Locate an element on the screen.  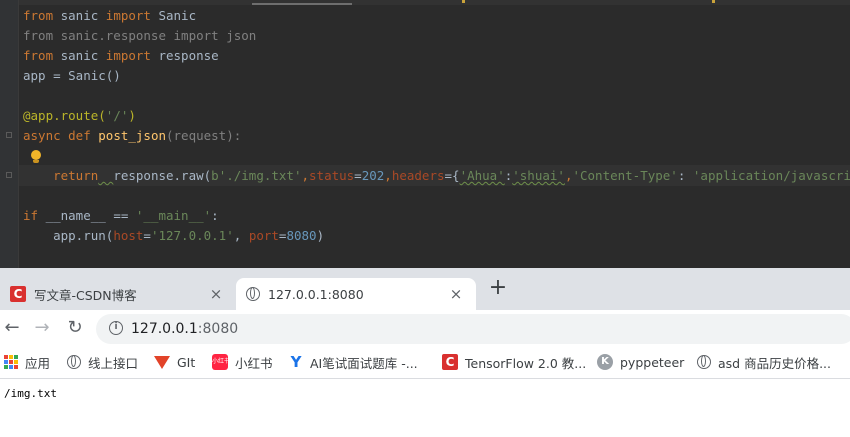
editor-gutter is located at coordinates (9, 134).